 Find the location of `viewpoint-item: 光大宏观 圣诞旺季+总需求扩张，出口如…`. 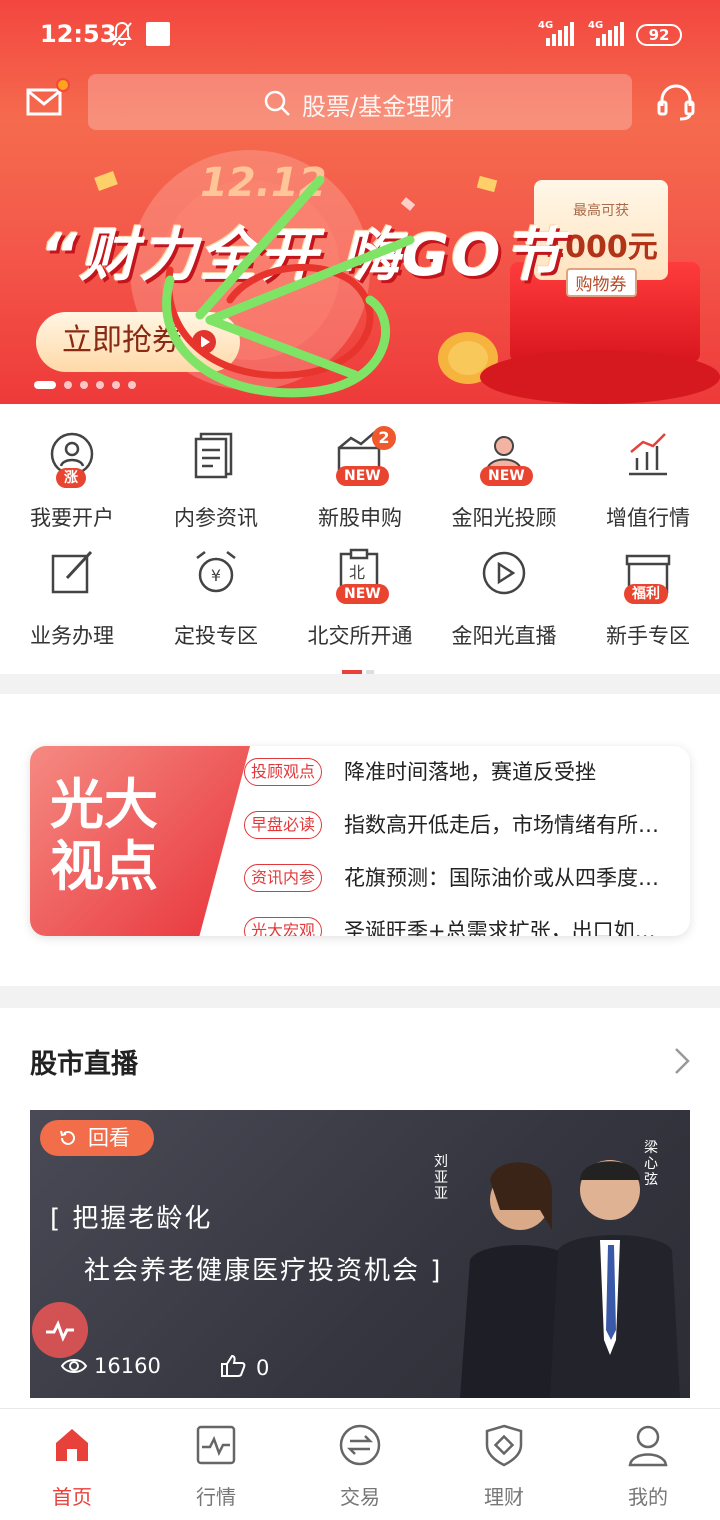

viewpoint-item: 光大宏观 圣诞旺季+总需求扩张，出口如… is located at coordinates (464, 926).